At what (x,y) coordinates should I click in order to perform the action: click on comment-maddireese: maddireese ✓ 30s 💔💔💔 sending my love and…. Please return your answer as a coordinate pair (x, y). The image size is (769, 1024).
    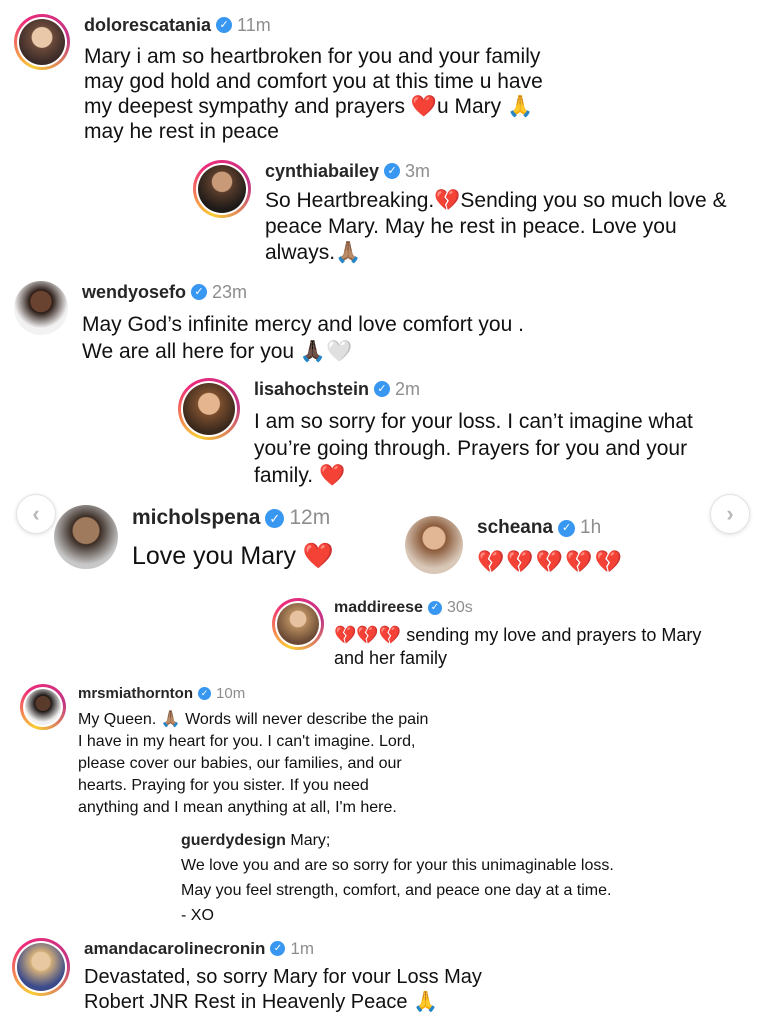
    Looking at the image, I should click on (486, 634).